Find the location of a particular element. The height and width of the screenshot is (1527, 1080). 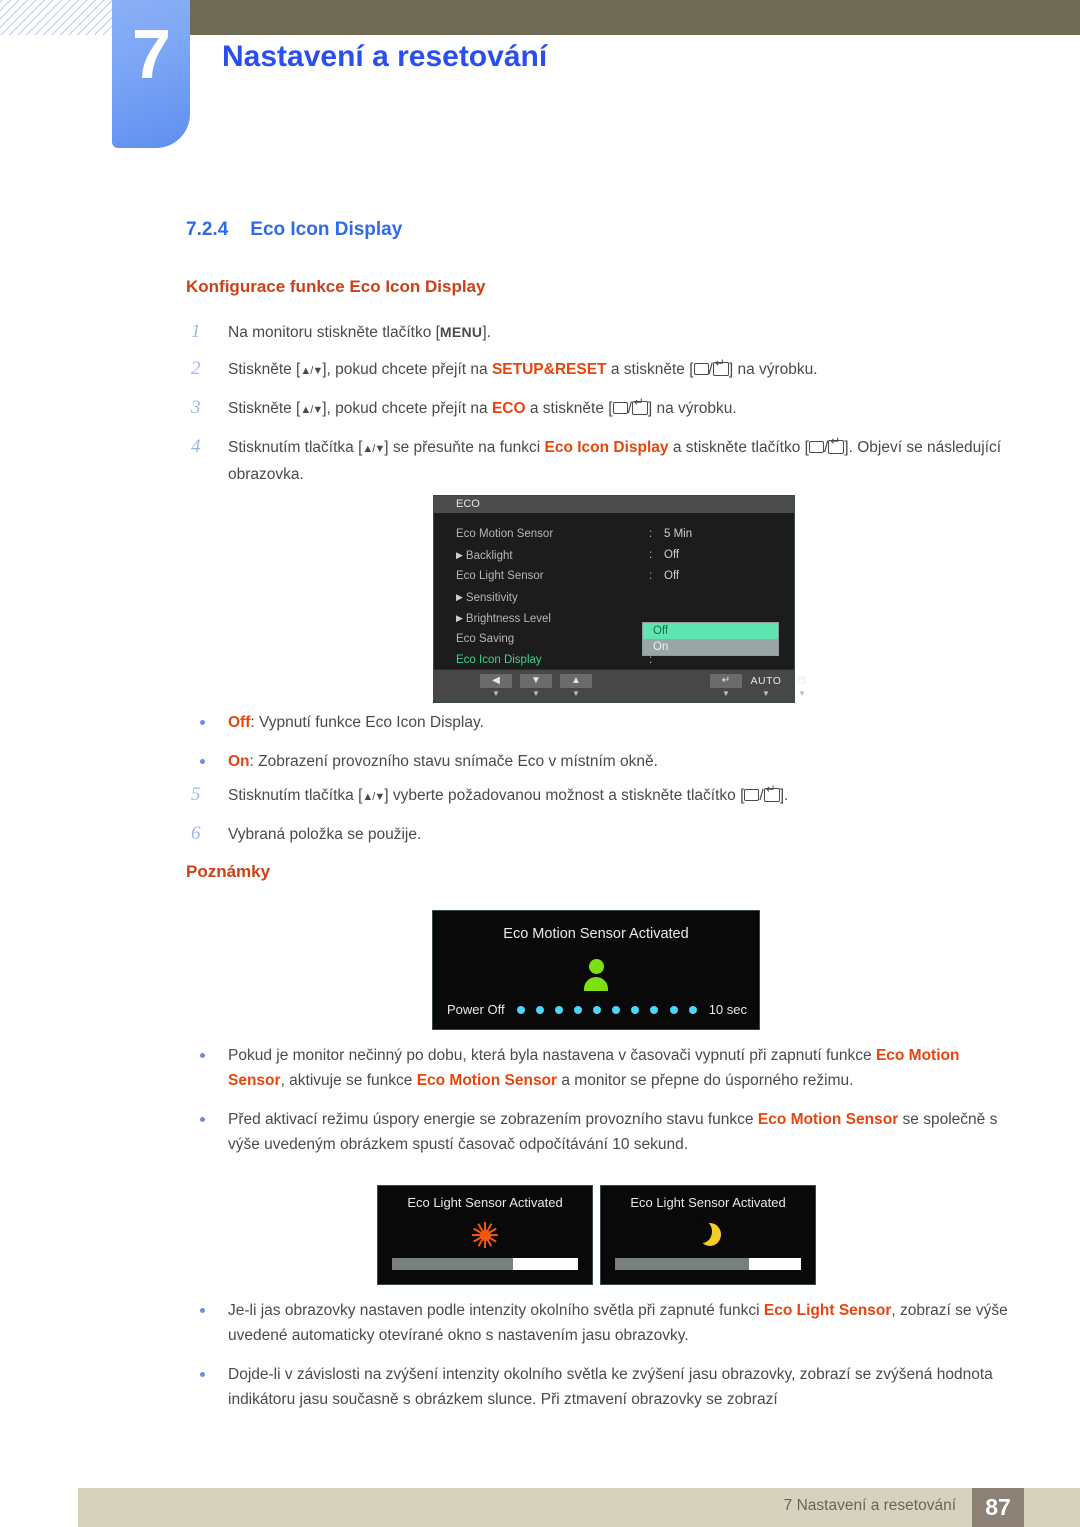

osd-footer-button: AUTO ▼ is located at coordinates (766, 686).